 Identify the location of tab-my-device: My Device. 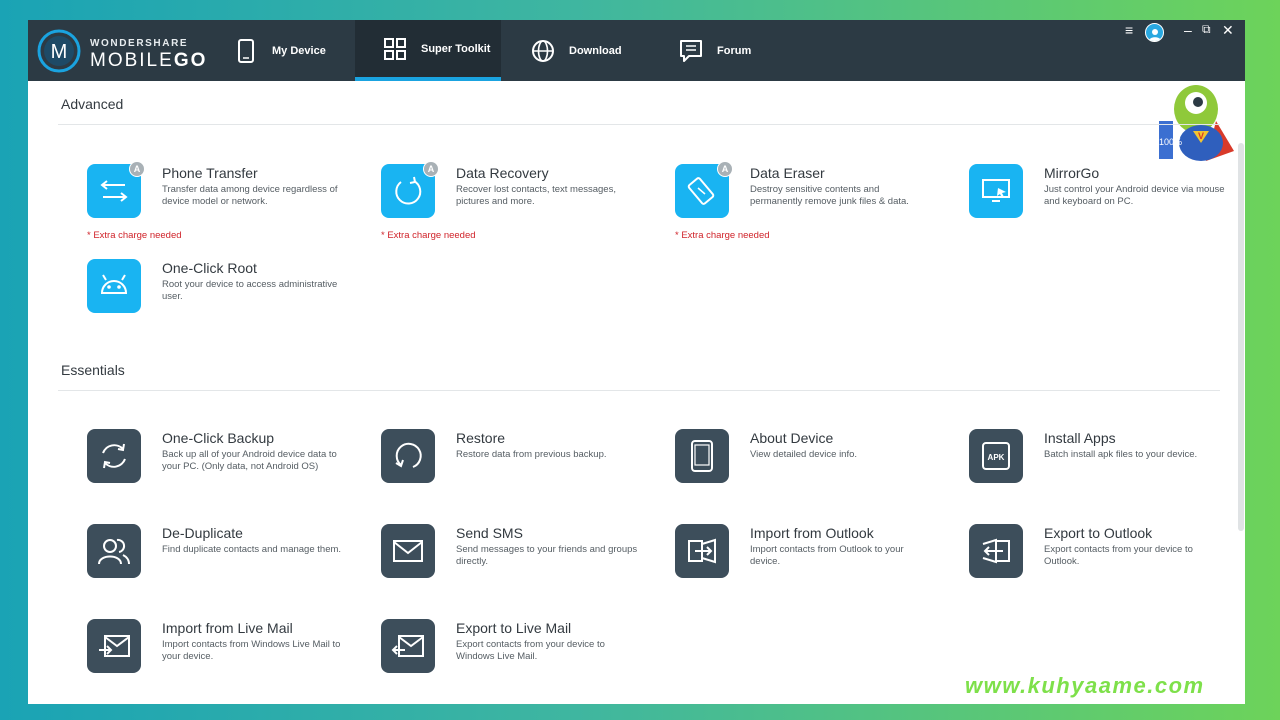
(279, 50).